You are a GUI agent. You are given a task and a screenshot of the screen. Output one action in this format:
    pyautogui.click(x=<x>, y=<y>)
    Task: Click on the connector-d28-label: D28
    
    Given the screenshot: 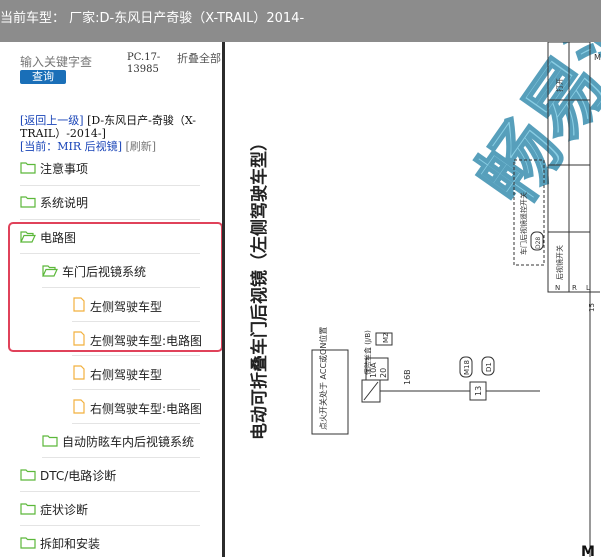 What is the action you would take?
    pyautogui.click(x=538, y=243)
    